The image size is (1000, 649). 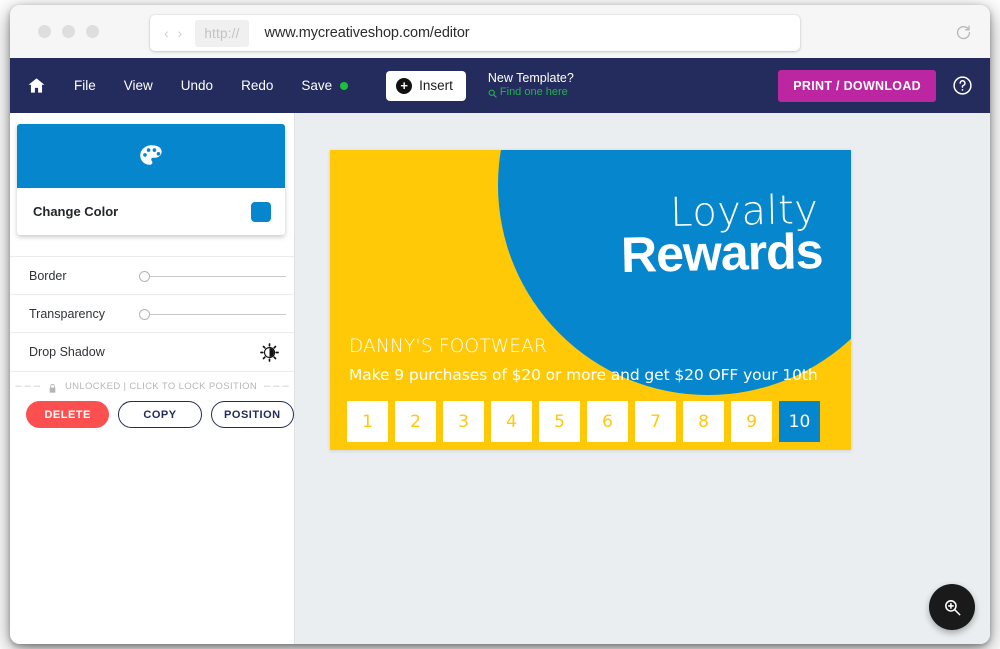 What do you see at coordinates (276, 386) in the screenshot?
I see `lock-row-dashes-right: – – –` at bounding box center [276, 386].